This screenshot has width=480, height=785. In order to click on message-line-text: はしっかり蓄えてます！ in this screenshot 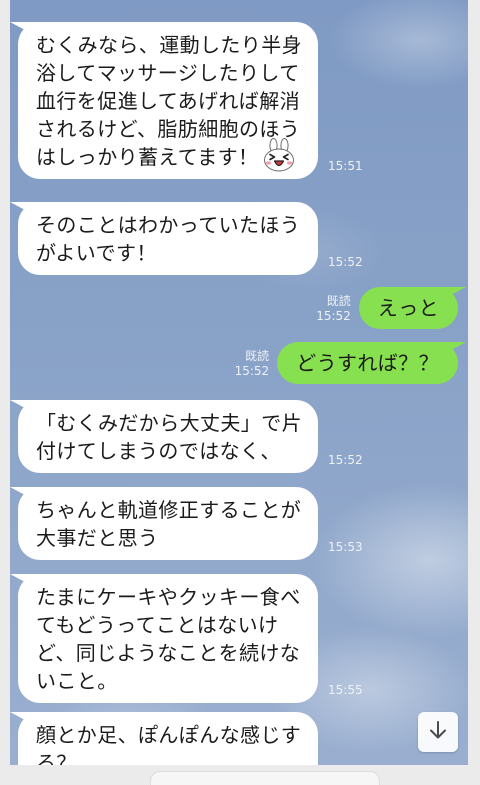, I will do `click(147, 157)`.